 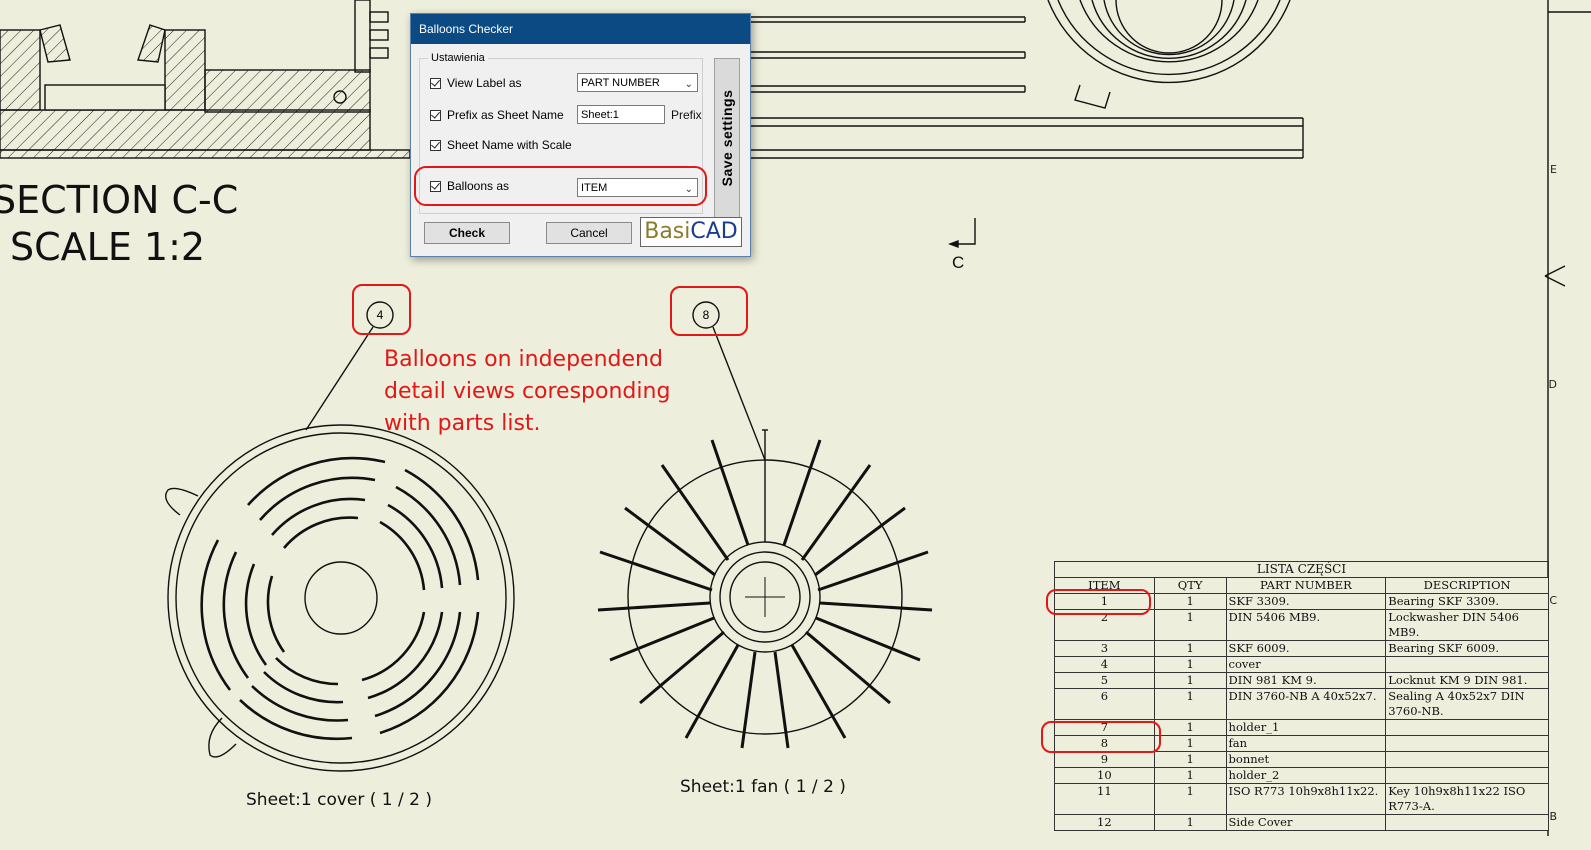 What do you see at coordinates (1467, 680) in the screenshot?
I see `cell-description: Locknut KM 9 DIN 981.` at bounding box center [1467, 680].